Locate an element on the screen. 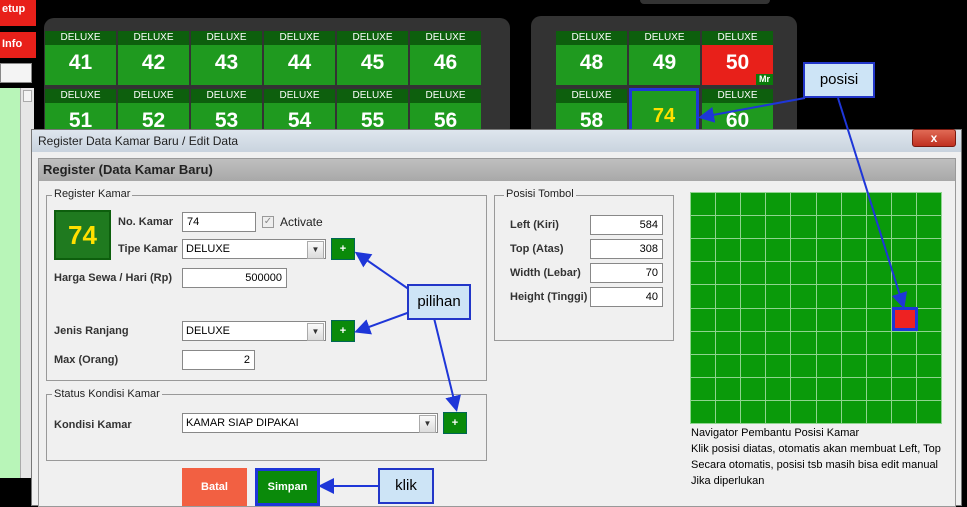 Image resolution: width=967 pixels, height=507 pixels. klik-callout: klik is located at coordinates (406, 486).